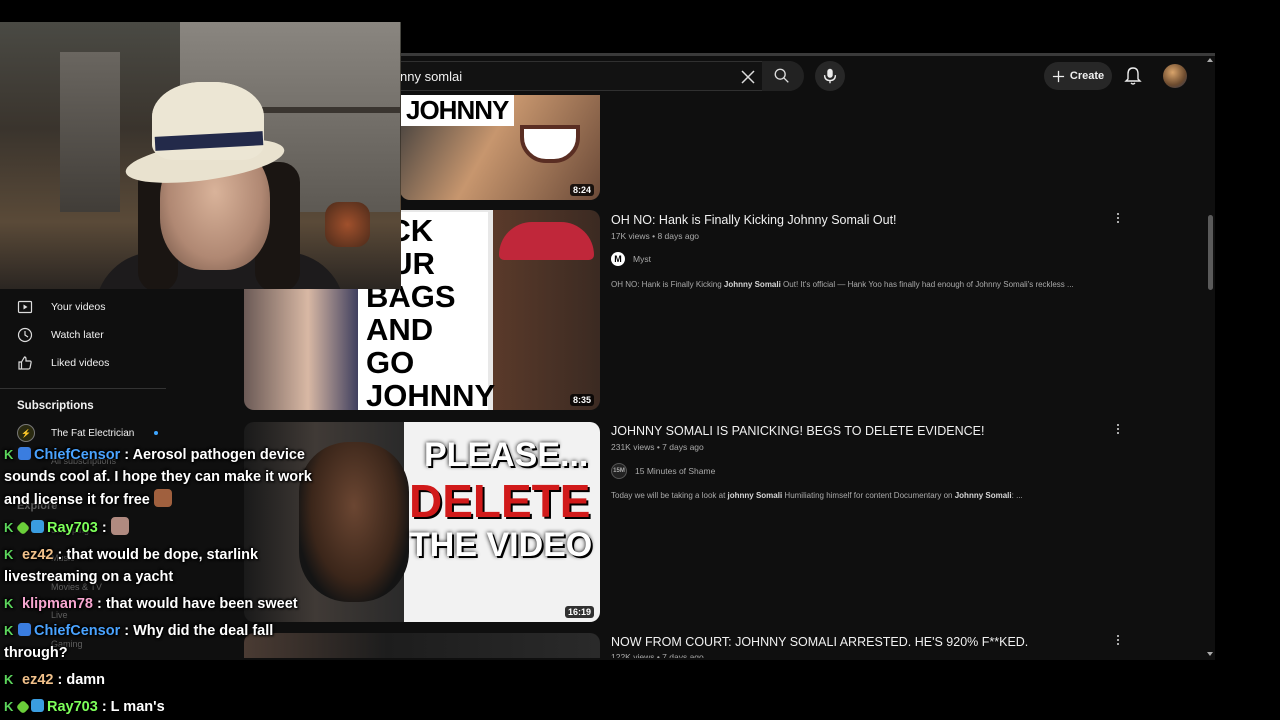 Image resolution: width=1280 pixels, height=720 pixels. I want to click on live-indicator, so click(156, 433).